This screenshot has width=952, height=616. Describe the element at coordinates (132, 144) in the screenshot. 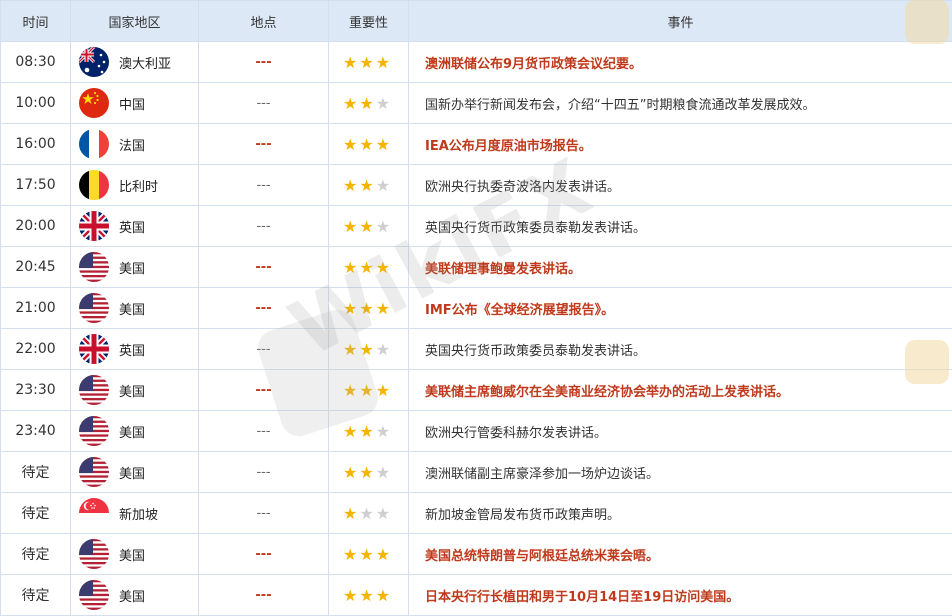

I see `row-country-name: 法国` at that location.